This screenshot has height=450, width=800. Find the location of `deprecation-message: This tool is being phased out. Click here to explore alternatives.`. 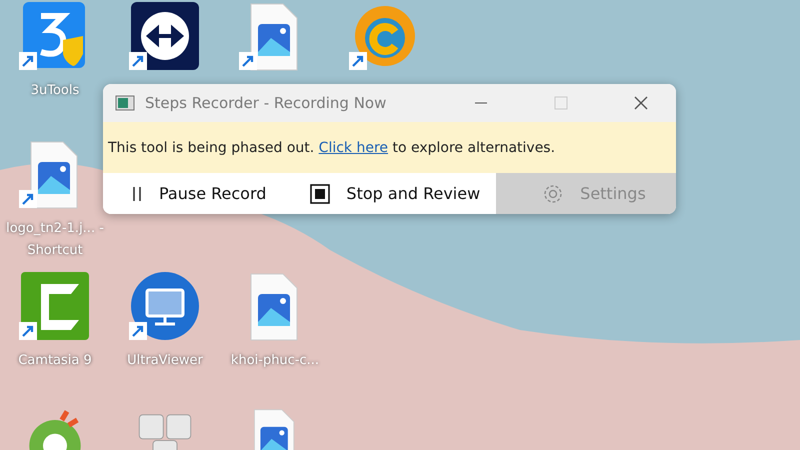

deprecation-message: This tool is being phased out. Click here to explore alternatives. is located at coordinates (332, 148).